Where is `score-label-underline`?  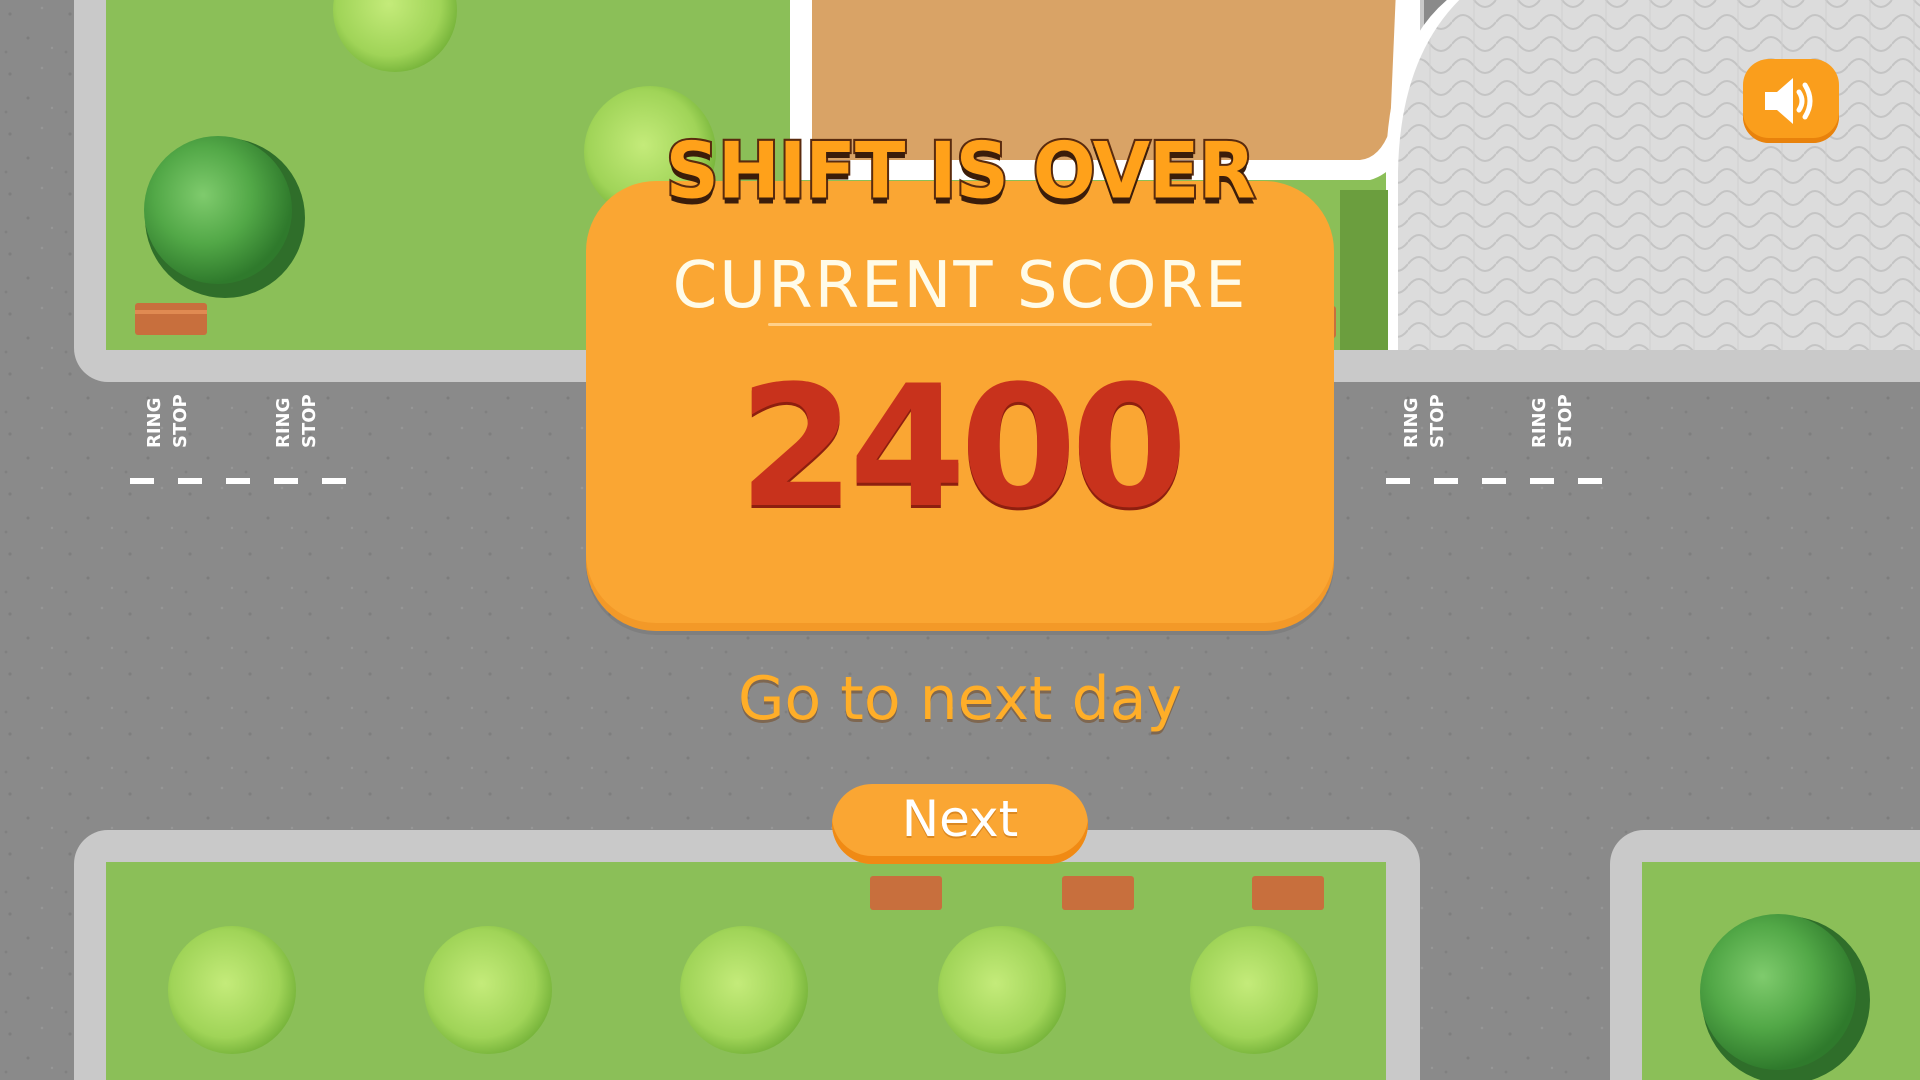
score-label-underline is located at coordinates (960, 324).